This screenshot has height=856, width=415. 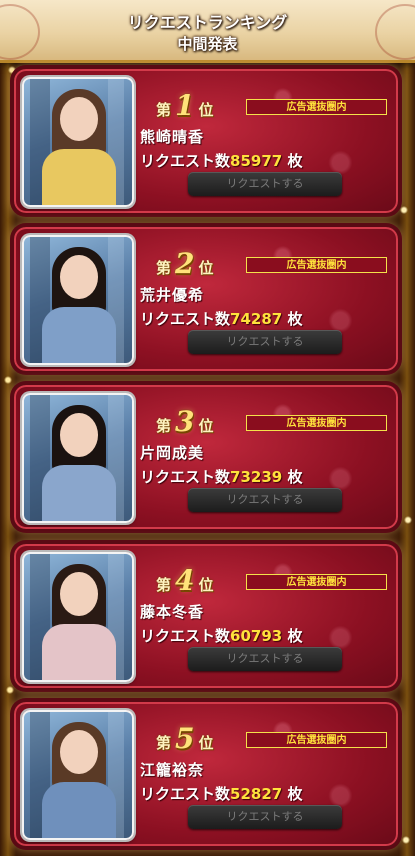 What do you see at coordinates (172, 770) in the screenshot?
I see `member-name: 江籠裕奈` at bounding box center [172, 770].